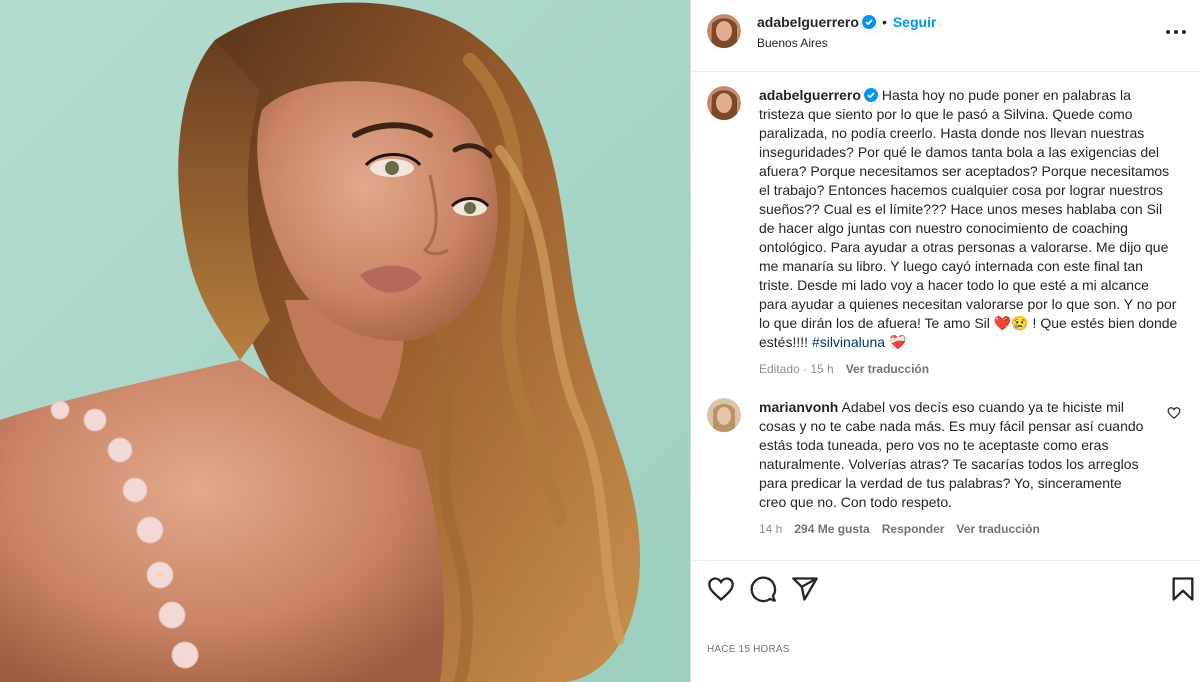 This screenshot has height=682, width=1200. Describe the element at coordinates (1020, 323) in the screenshot. I see `crying-emoji: 😢` at that location.